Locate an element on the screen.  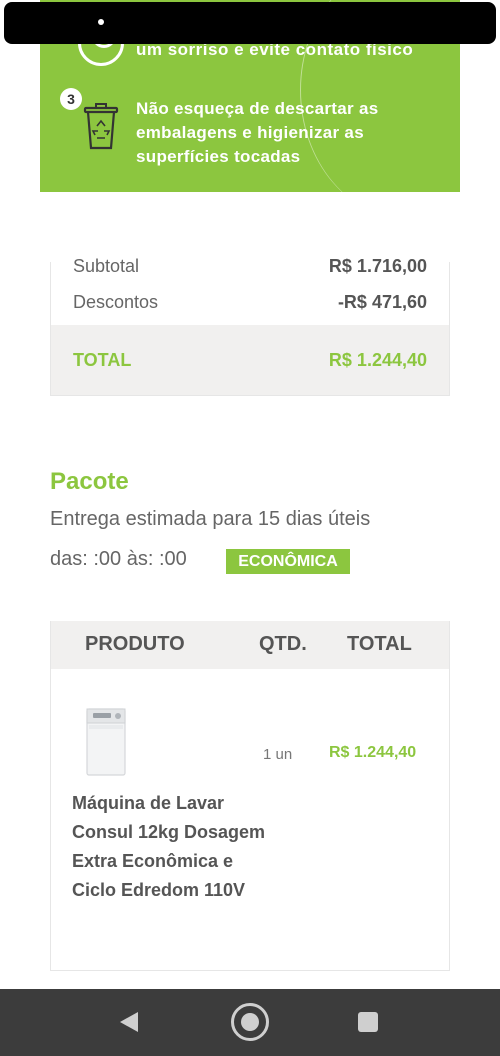
recent-apps-icon is located at coordinates (368, 1022).